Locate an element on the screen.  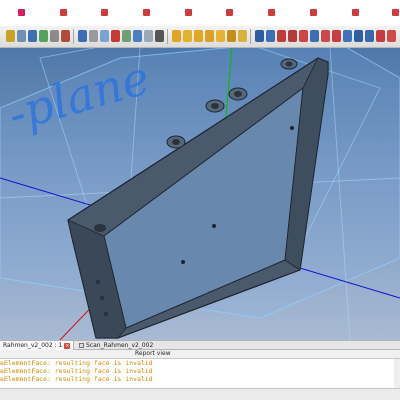
part-icon is located at coordinates (82, 36).